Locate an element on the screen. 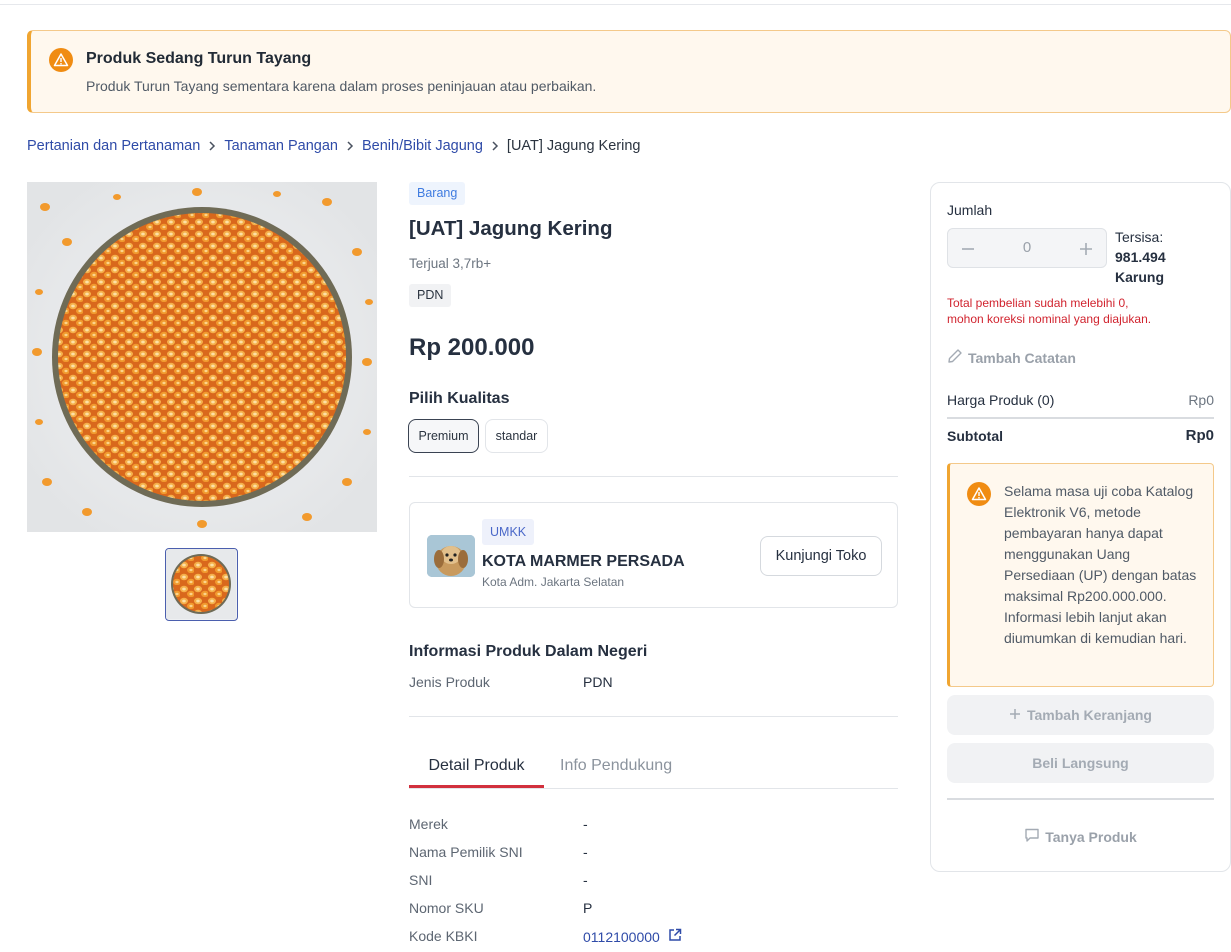  ask-product-label: Tanya Produk is located at coordinates (1091, 836).